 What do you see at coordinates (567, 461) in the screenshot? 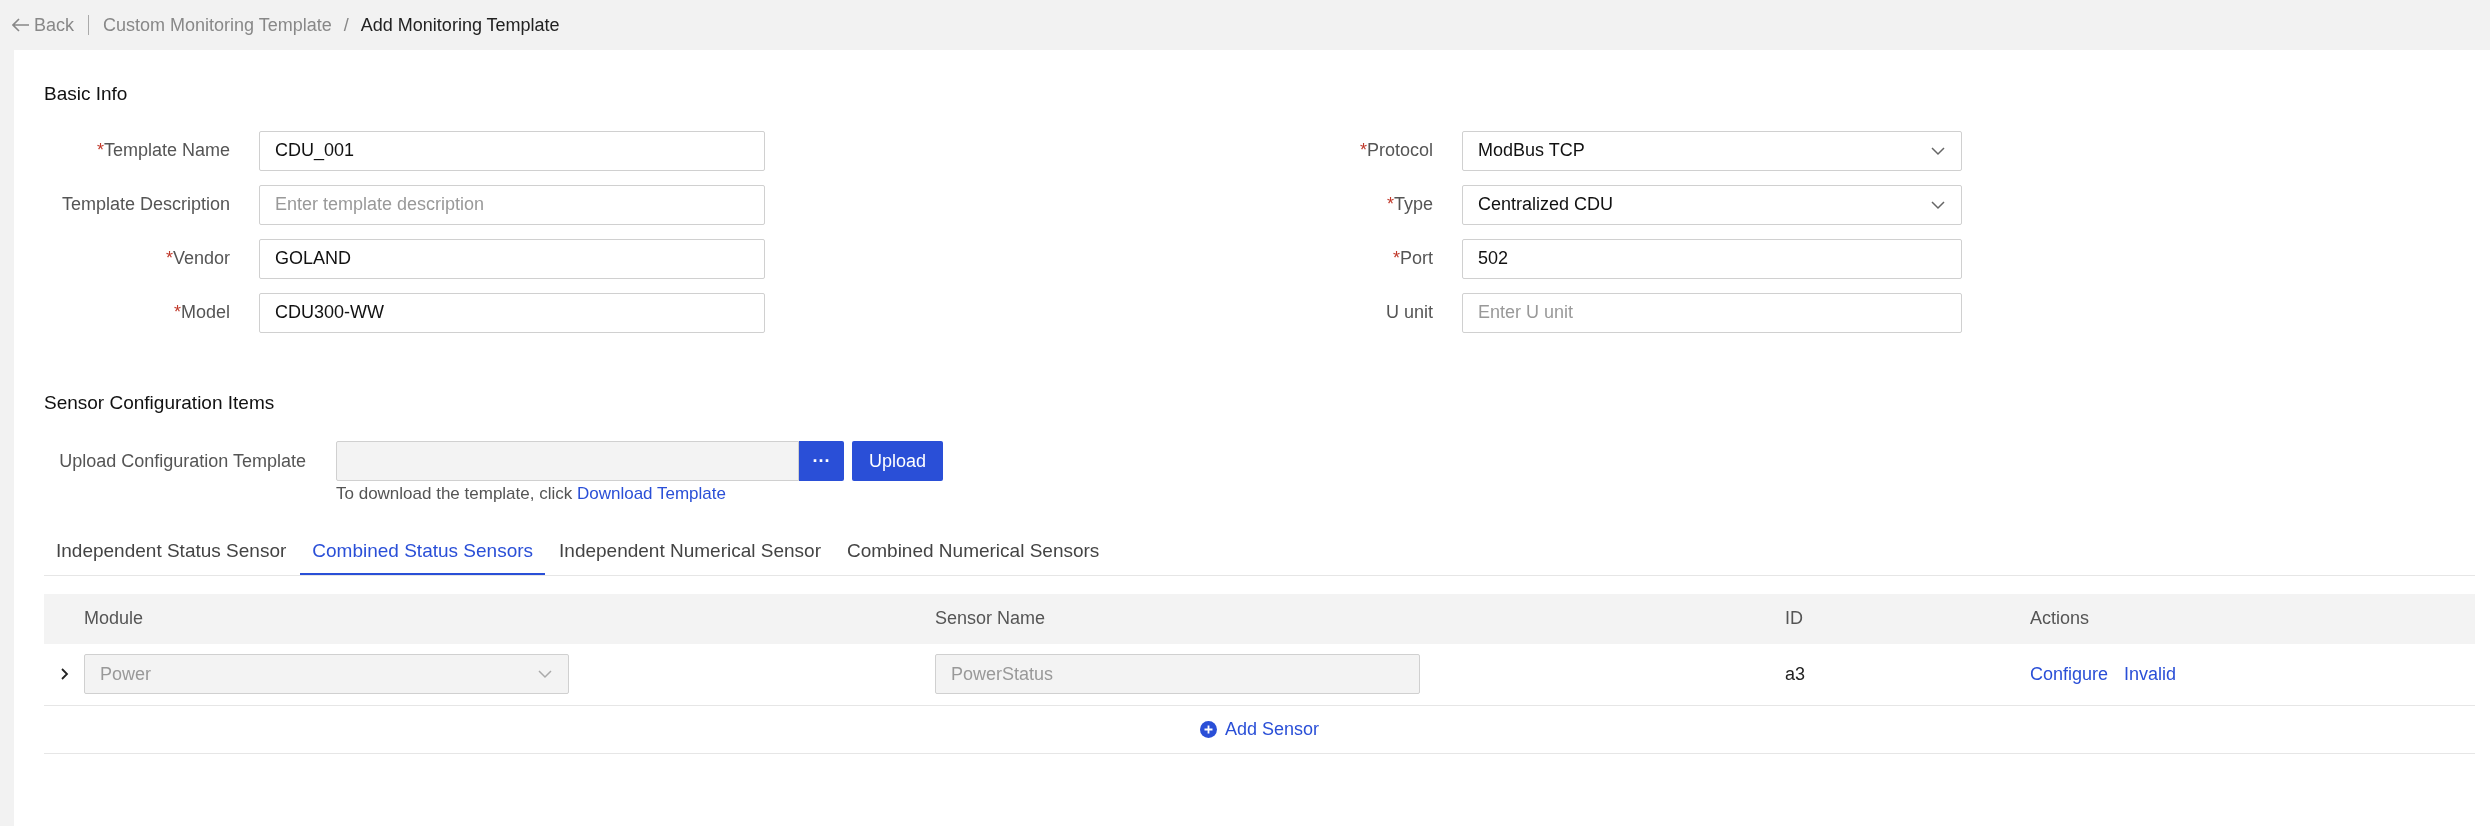
I see `file-path-field` at bounding box center [567, 461].